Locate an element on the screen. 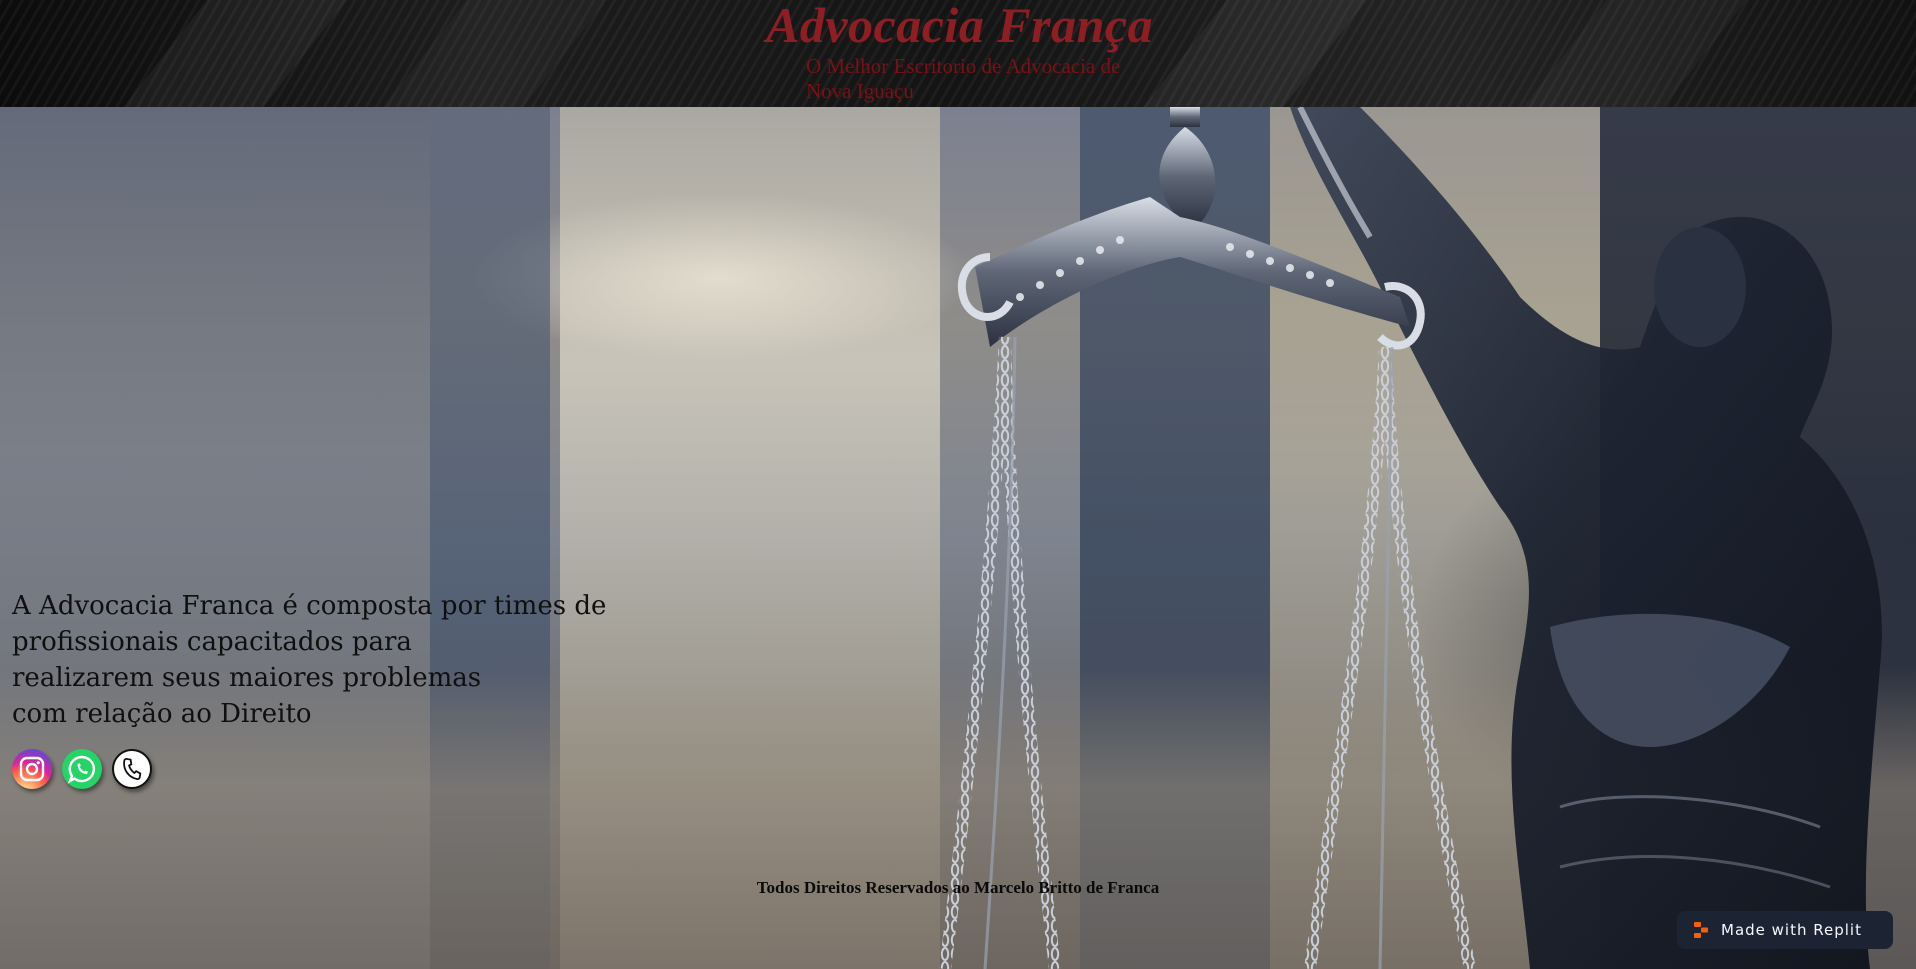  phone-link is located at coordinates (132, 769).